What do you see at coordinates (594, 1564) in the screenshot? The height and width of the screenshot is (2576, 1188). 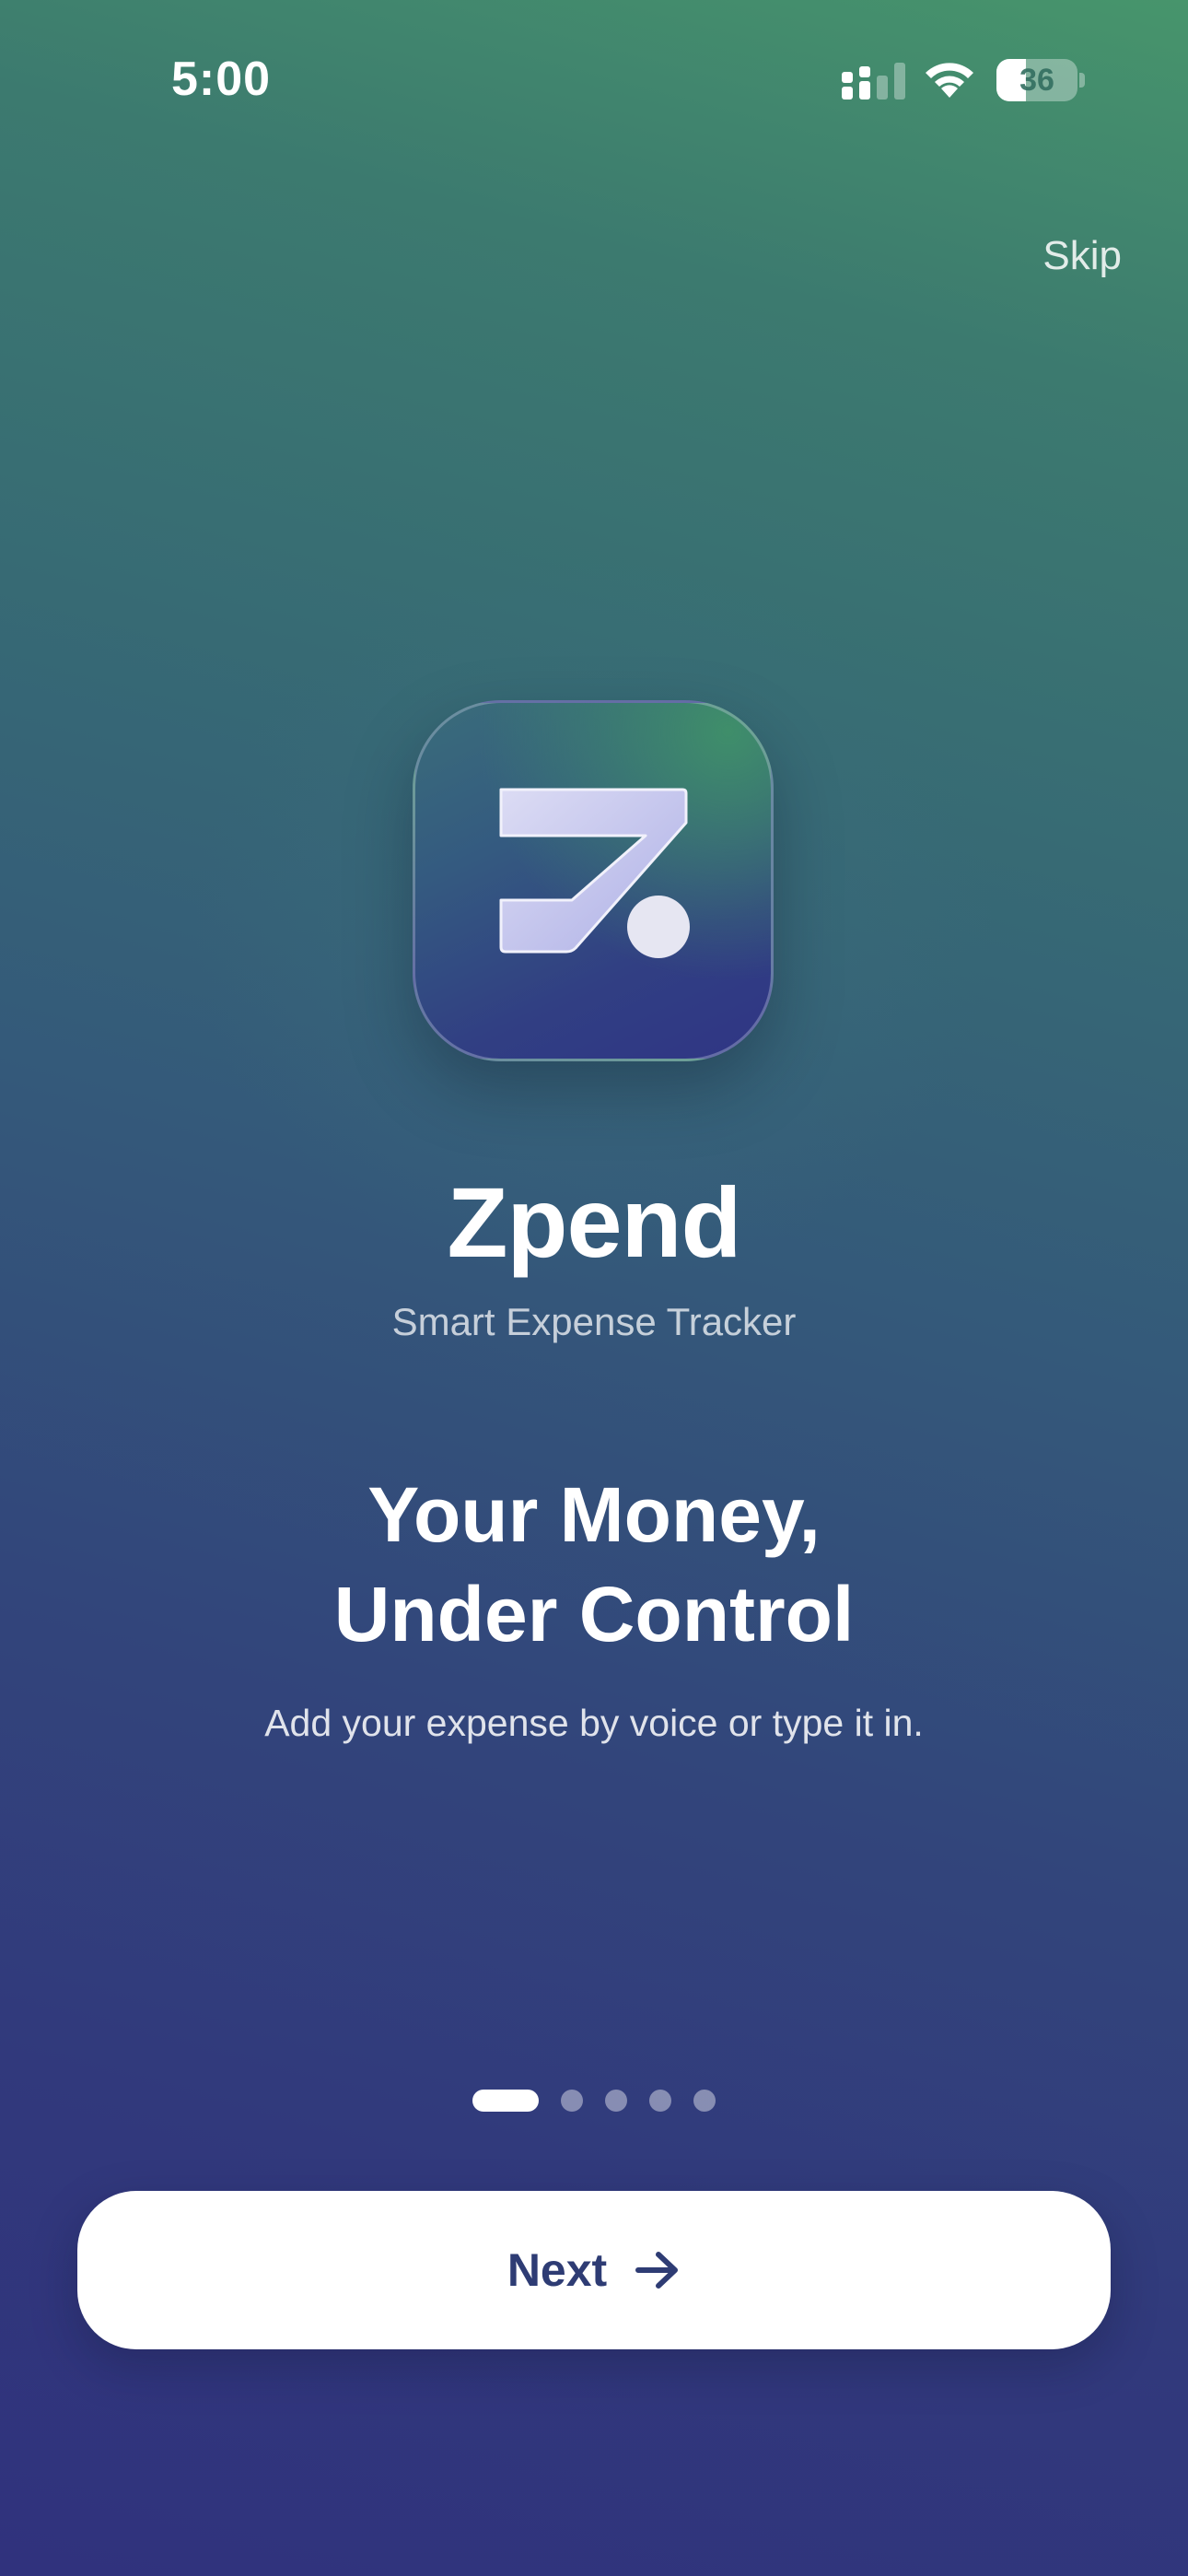 I see `onboarding-headline: Your Money, Under Control` at bounding box center [594, 1564].